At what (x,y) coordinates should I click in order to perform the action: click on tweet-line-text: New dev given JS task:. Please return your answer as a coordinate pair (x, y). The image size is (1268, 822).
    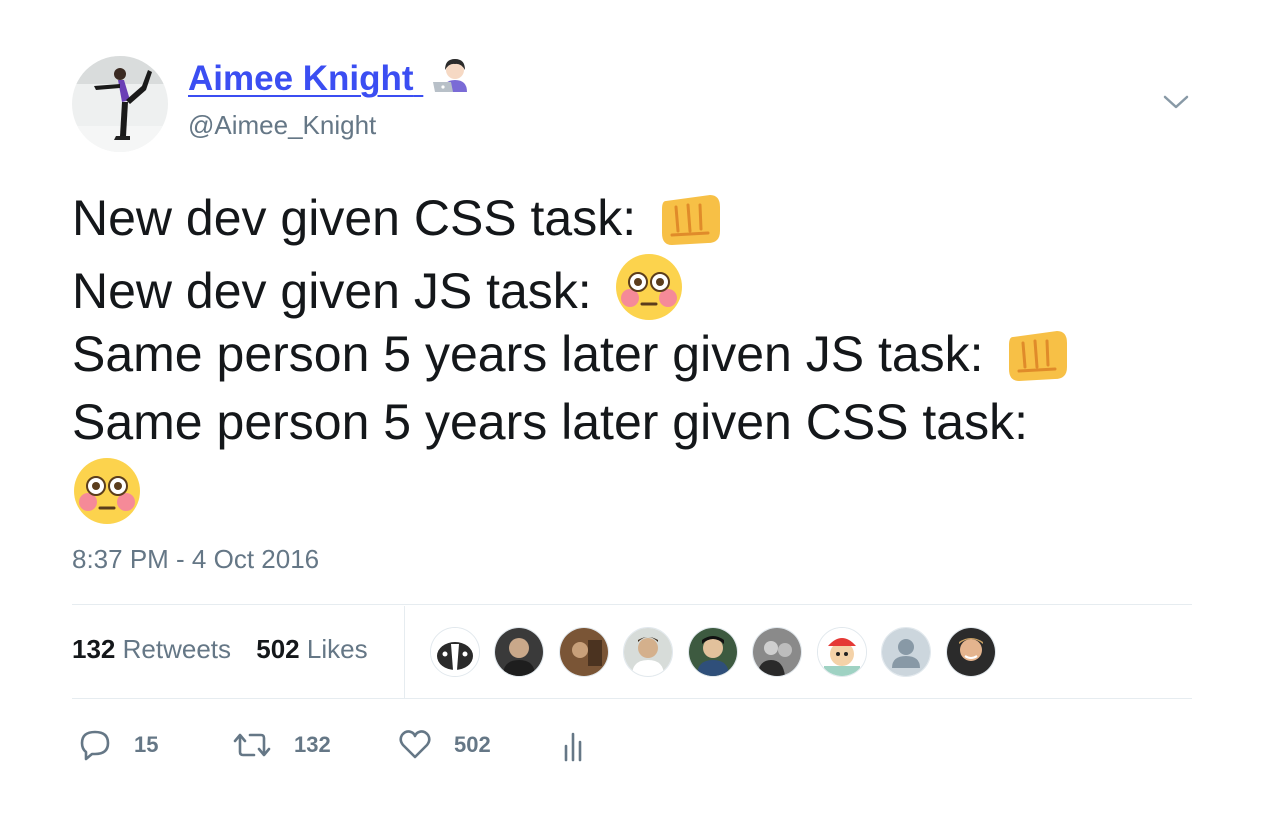
    Looking at the image, I should click on (332, 291).